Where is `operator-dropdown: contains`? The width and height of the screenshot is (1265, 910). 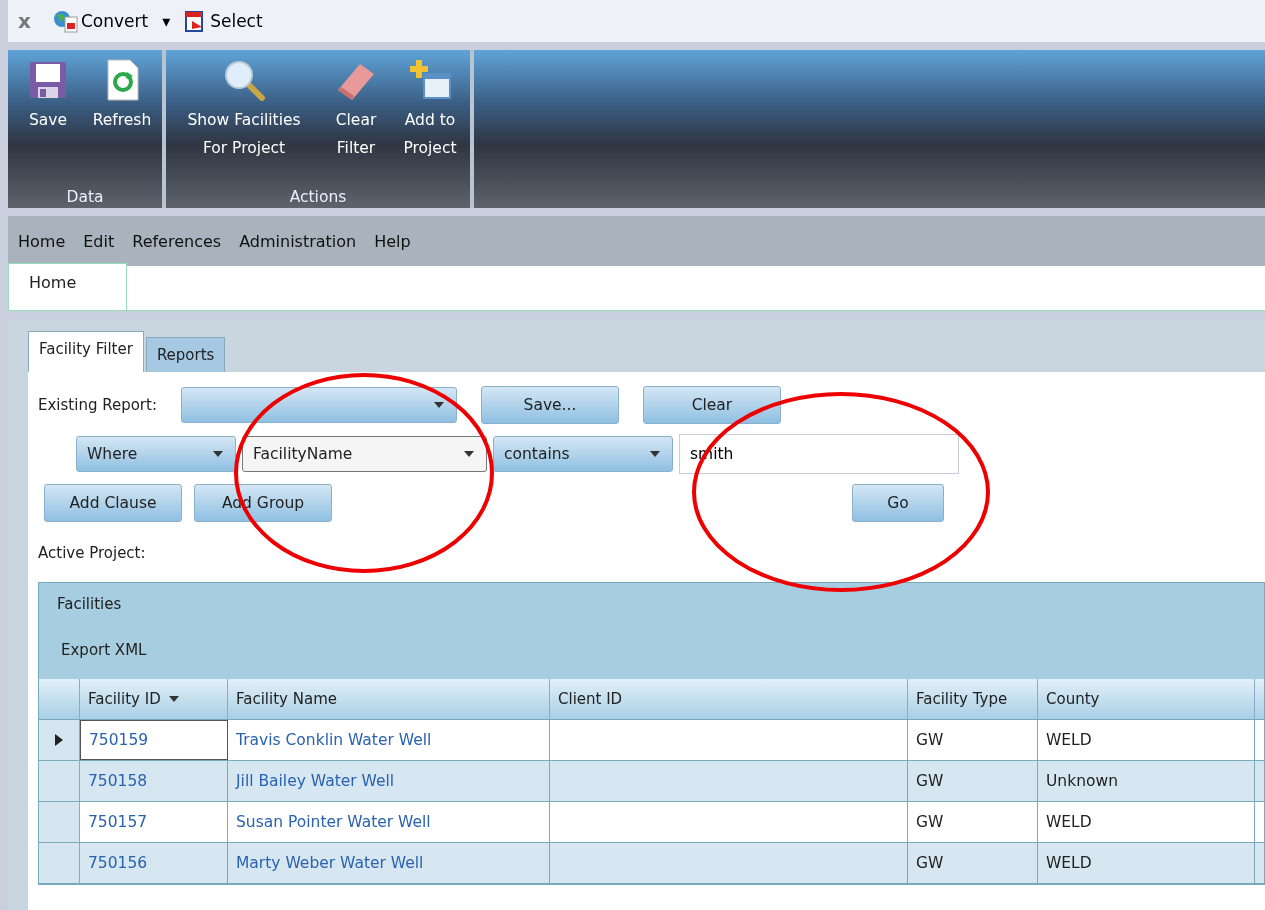 operator-dropdown: contains is located at coordinates (583, 454).